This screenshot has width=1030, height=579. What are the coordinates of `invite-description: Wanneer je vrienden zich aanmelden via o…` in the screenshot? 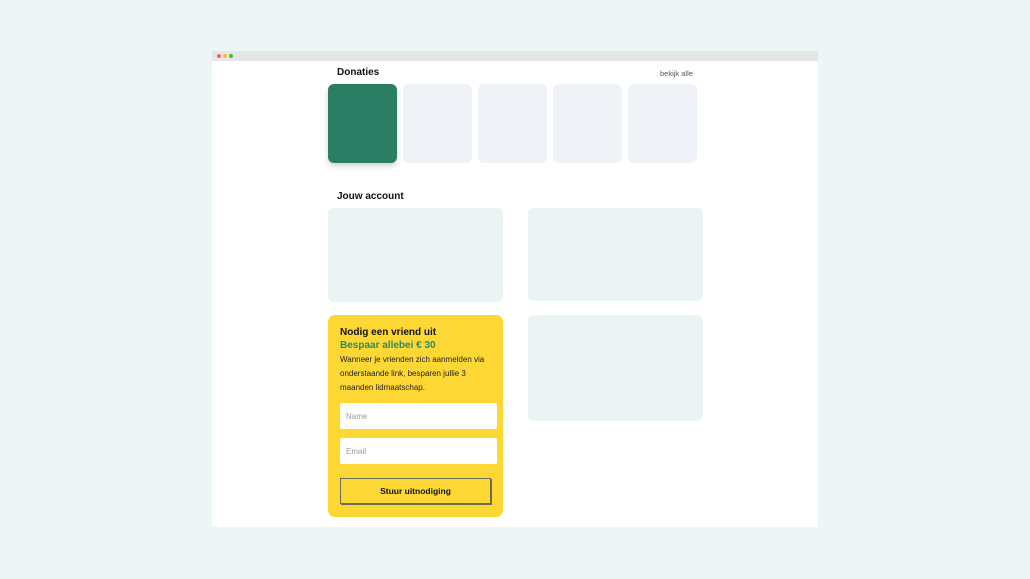 It's located at (412, 373).